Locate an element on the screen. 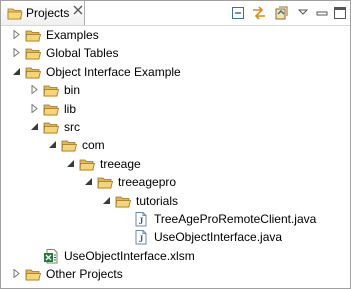 Image resolution: width=351 pixels, height=289 pixels. tree-item-label: treeage is located at coordinates (120, 164).